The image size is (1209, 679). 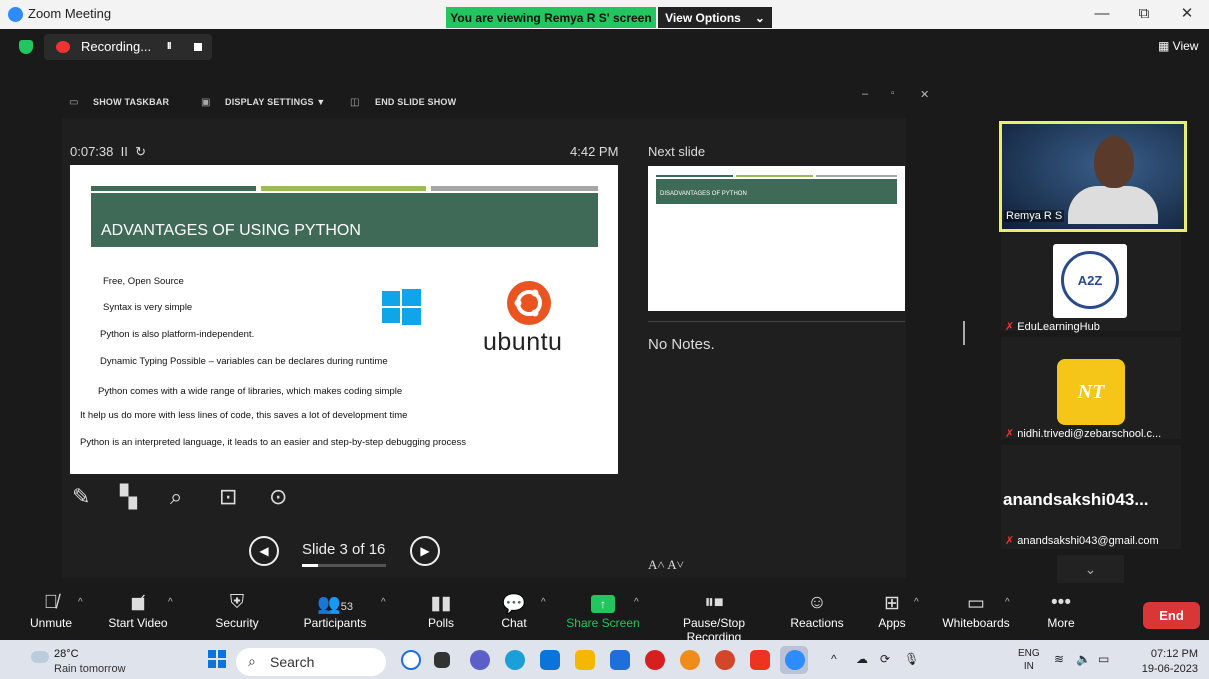 I want to click on share-options-caret: ^, so click(x=636, y=602).